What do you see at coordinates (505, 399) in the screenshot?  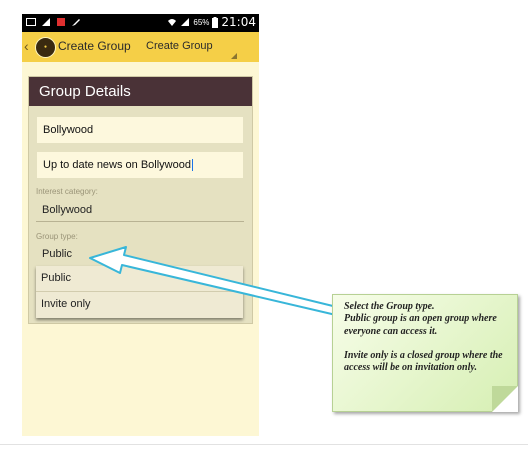 I see `page-fold-corner` at bounding box center [505, 399].